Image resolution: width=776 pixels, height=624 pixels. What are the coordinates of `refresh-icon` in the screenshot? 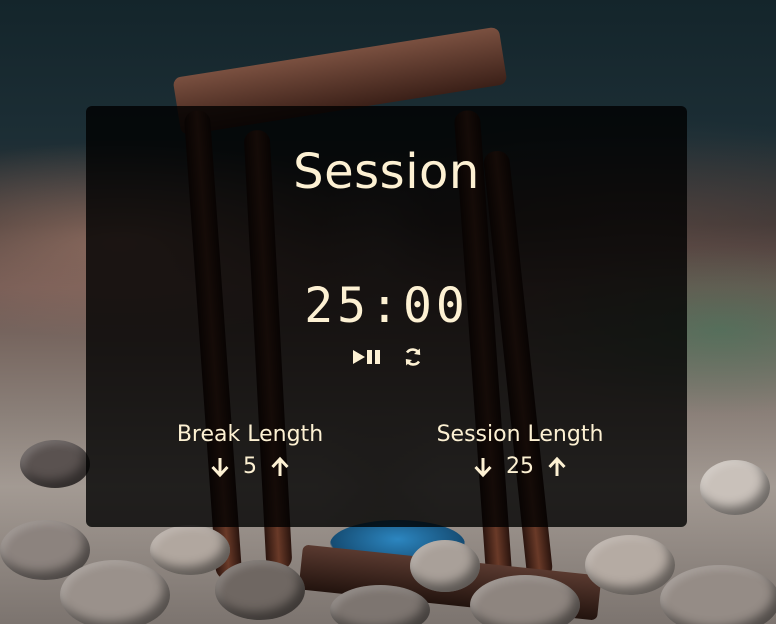 It's located at (412, 357).